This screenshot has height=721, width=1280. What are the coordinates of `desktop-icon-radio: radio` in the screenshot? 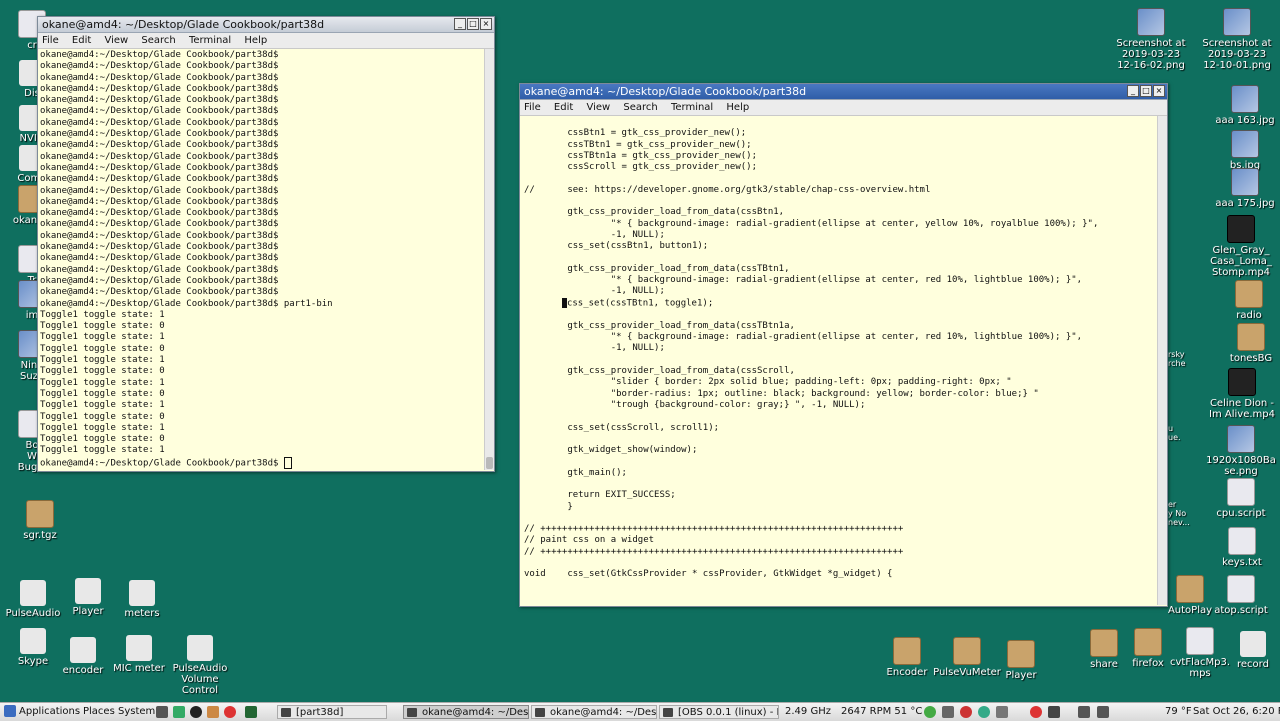 It's located at (1244, 300).